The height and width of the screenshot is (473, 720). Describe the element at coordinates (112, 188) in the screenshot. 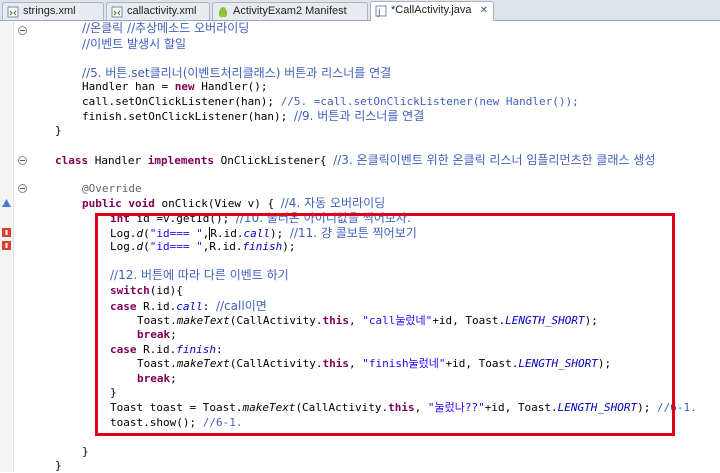

I see `code-line: @Override` at that location.